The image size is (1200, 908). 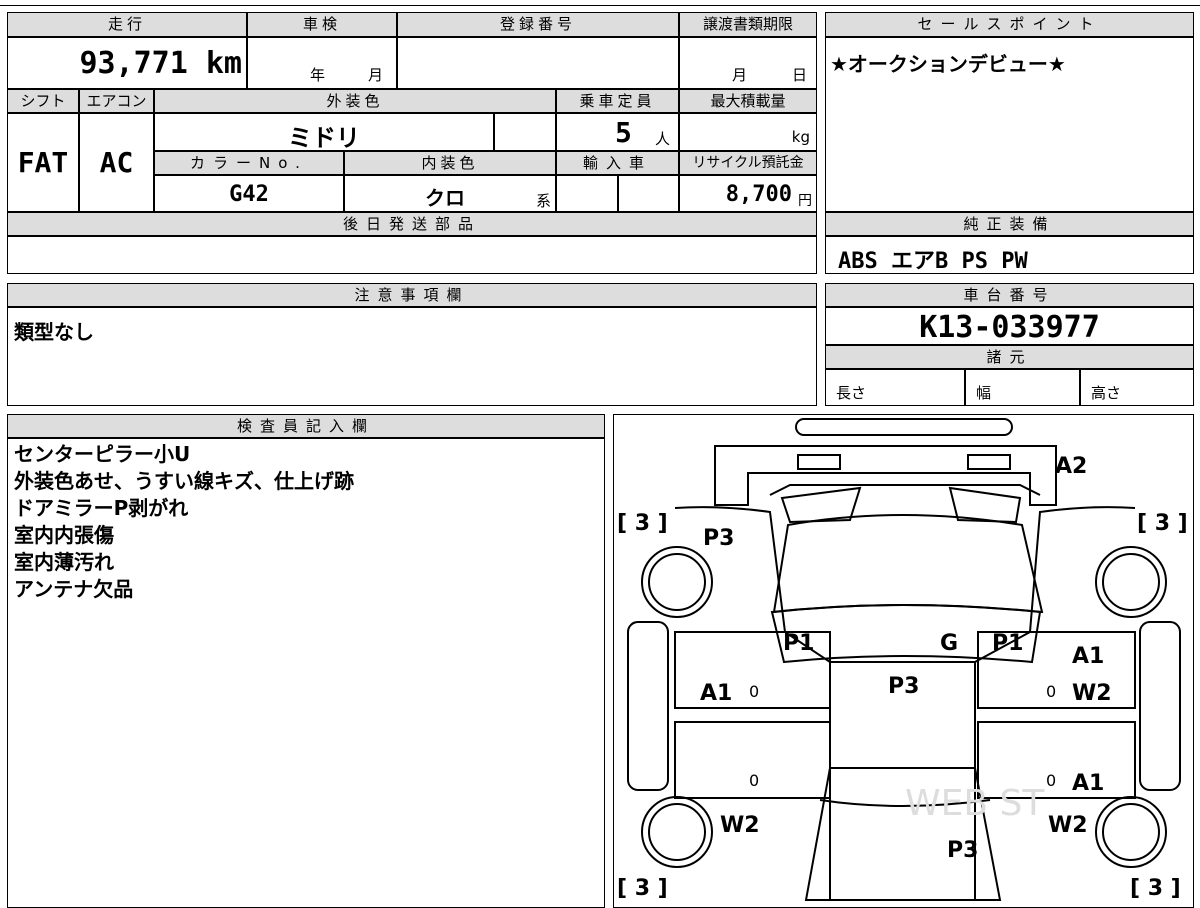 I want to click on recycle-cell: 8,700 円, so click(x=748, y=193).